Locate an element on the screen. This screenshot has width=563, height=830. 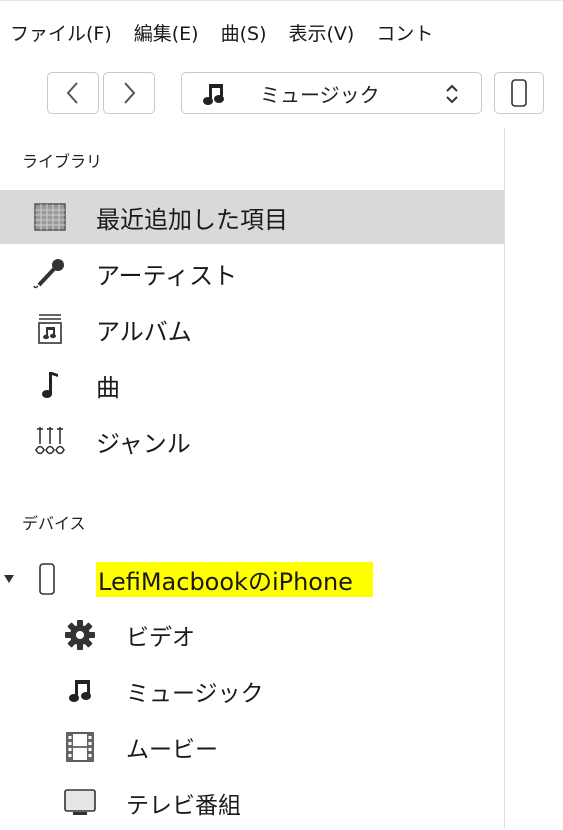
menu-song: 曲(S) is located at coordinates (244, 32).